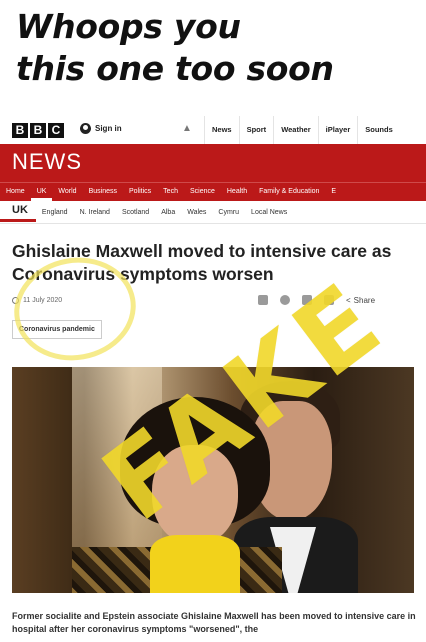 The image size is (426, 642). What do you see at coordinates (213, 163) in the screenshot?
I see `news-banner: NEWS` at bounding box center [213, 163].